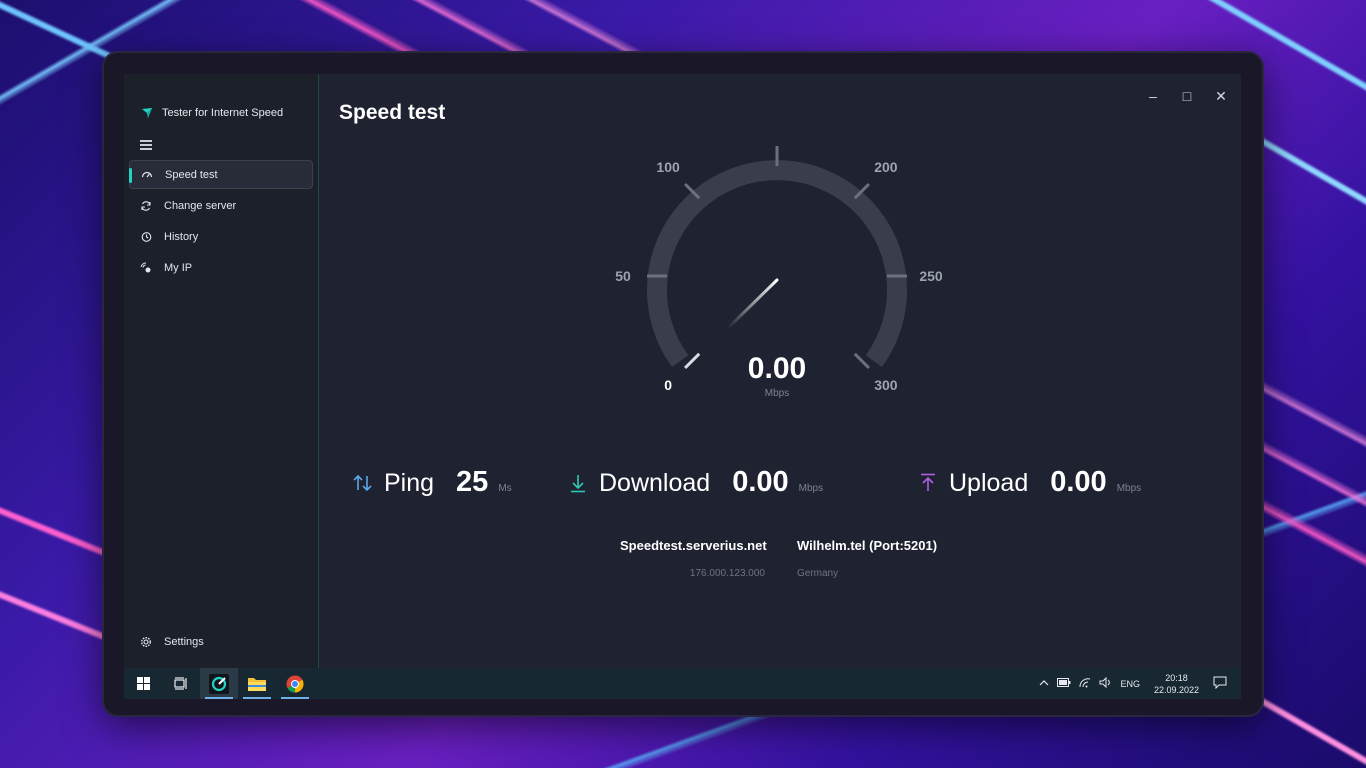 The image size is (1366, 768). I want to click on sidebar-item-label: History, so click(181, 236).